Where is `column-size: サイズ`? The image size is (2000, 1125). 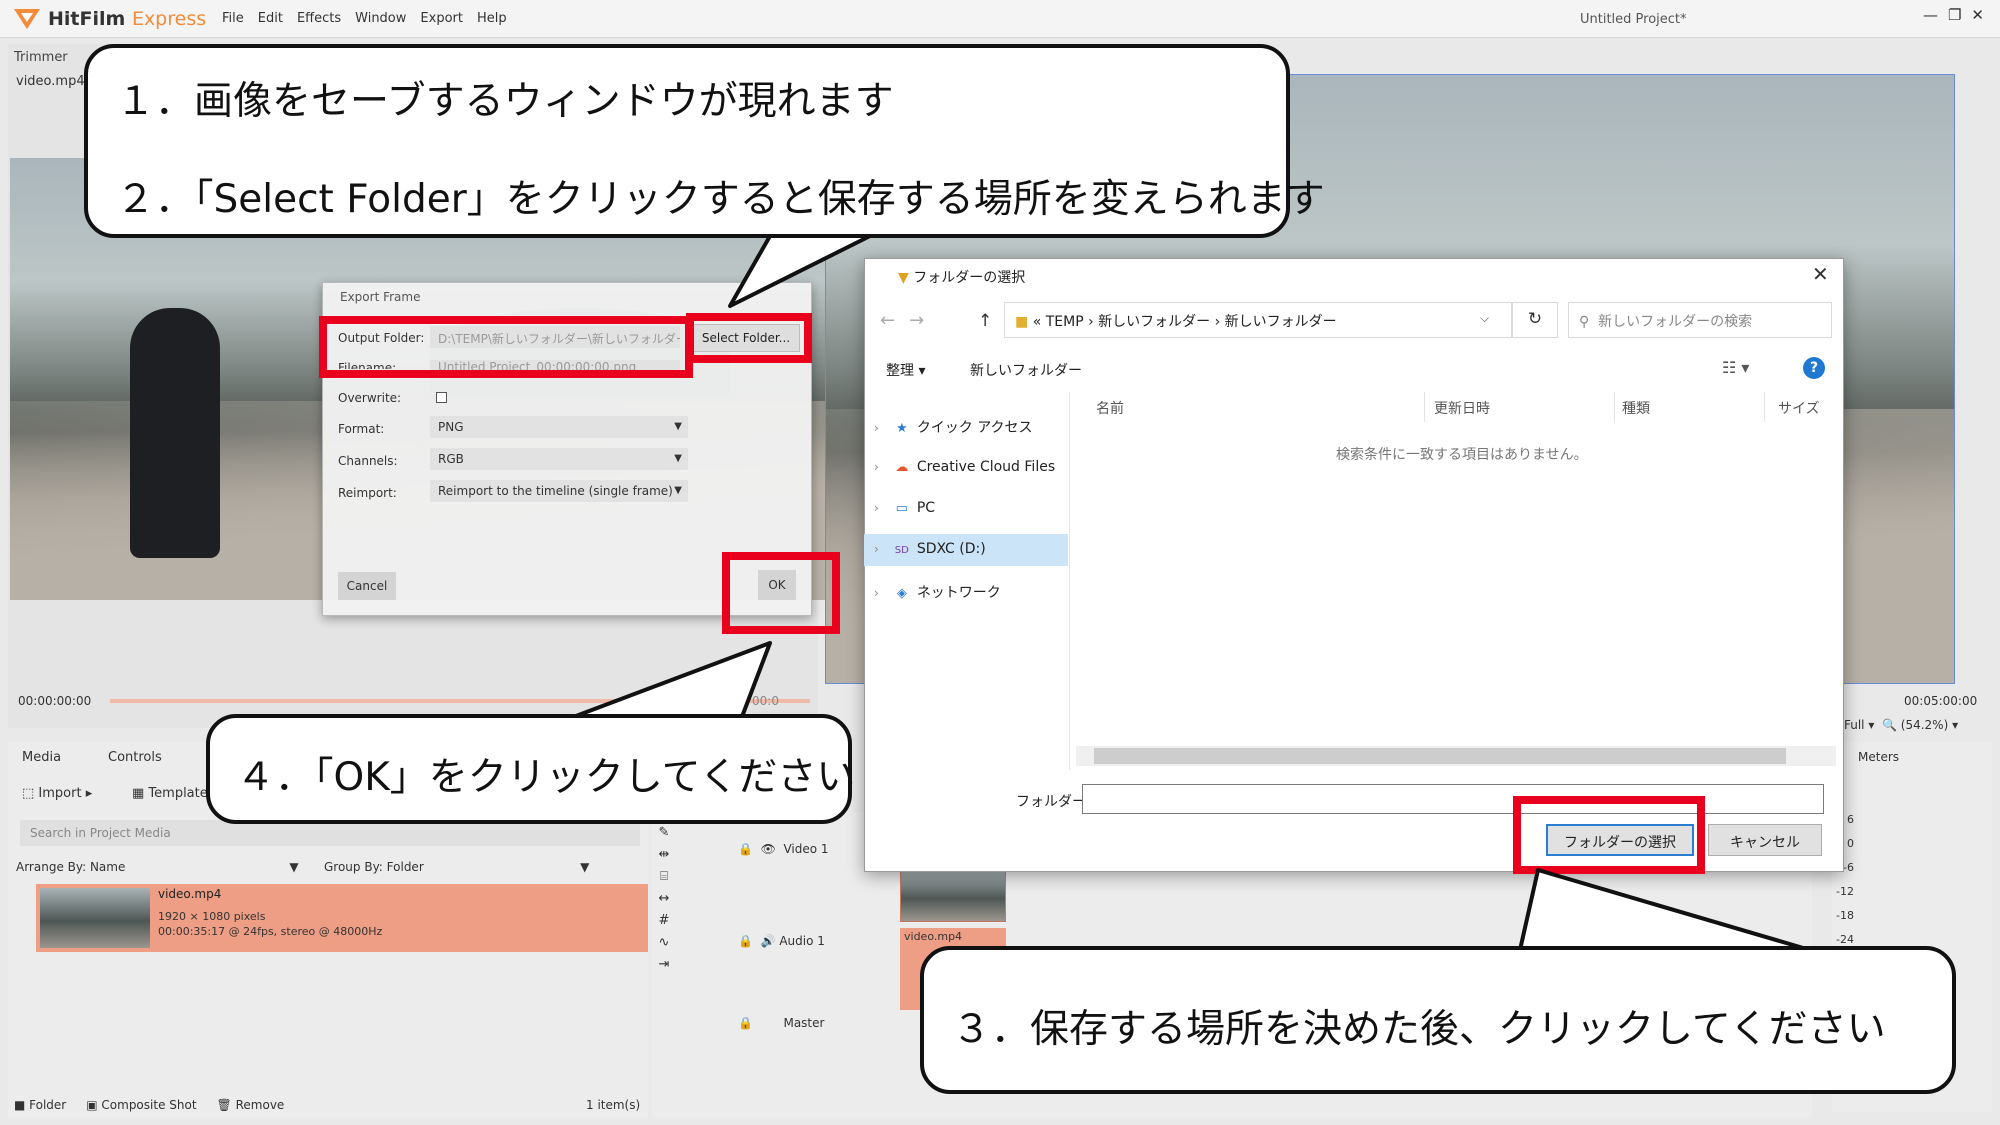
column-size: サイズ is located at coordinates (1799, 408).